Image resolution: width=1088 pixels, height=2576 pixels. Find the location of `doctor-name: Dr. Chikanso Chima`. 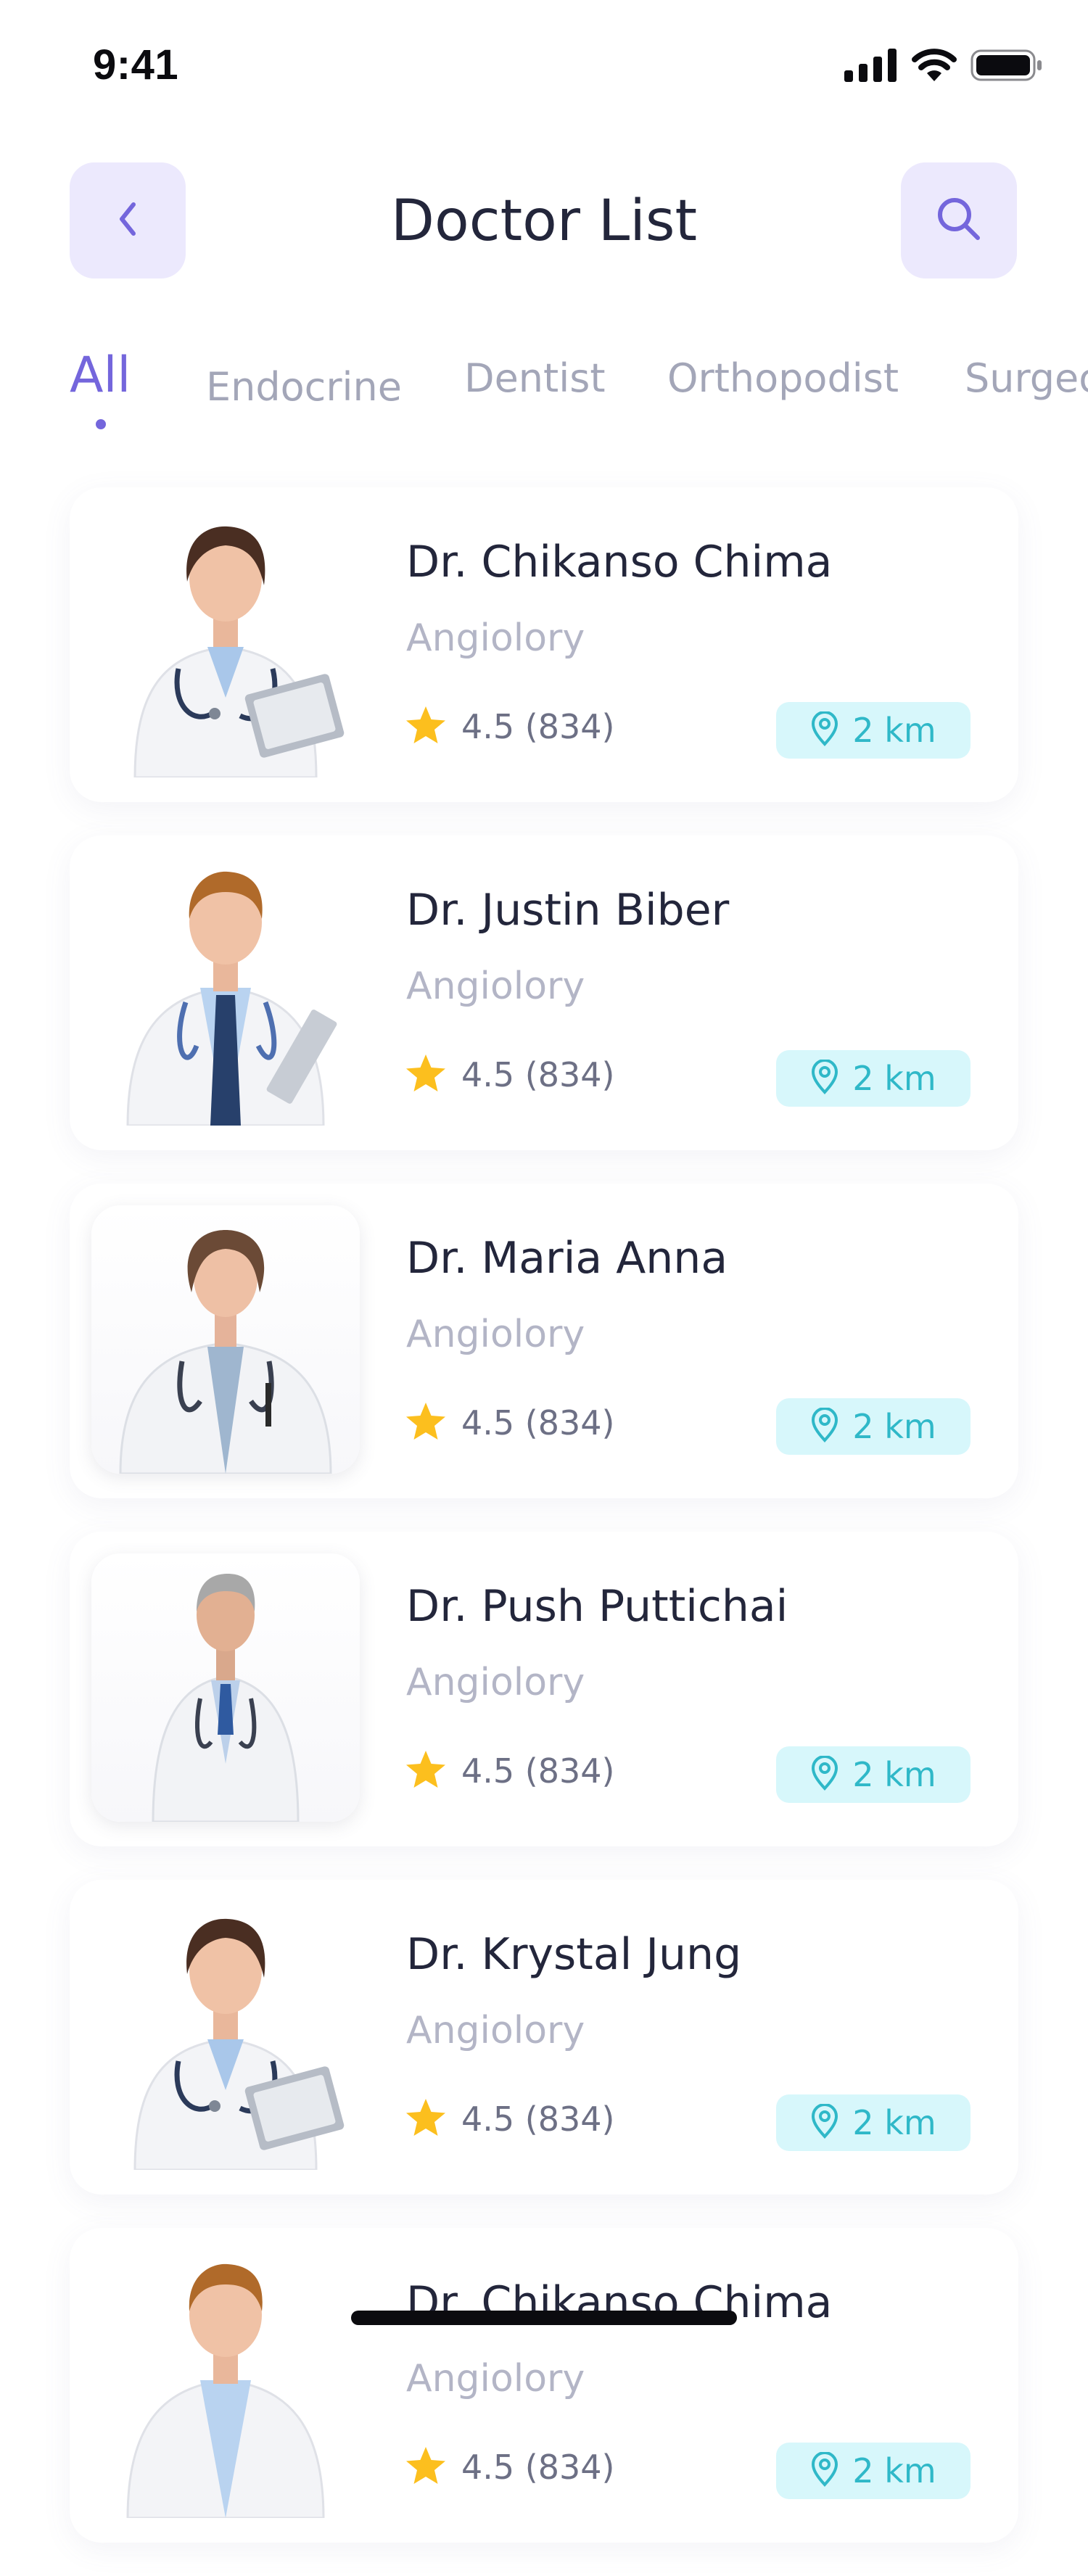

doctor-name: Dr. Chikanso Chima is located at coordinates (619, 562).